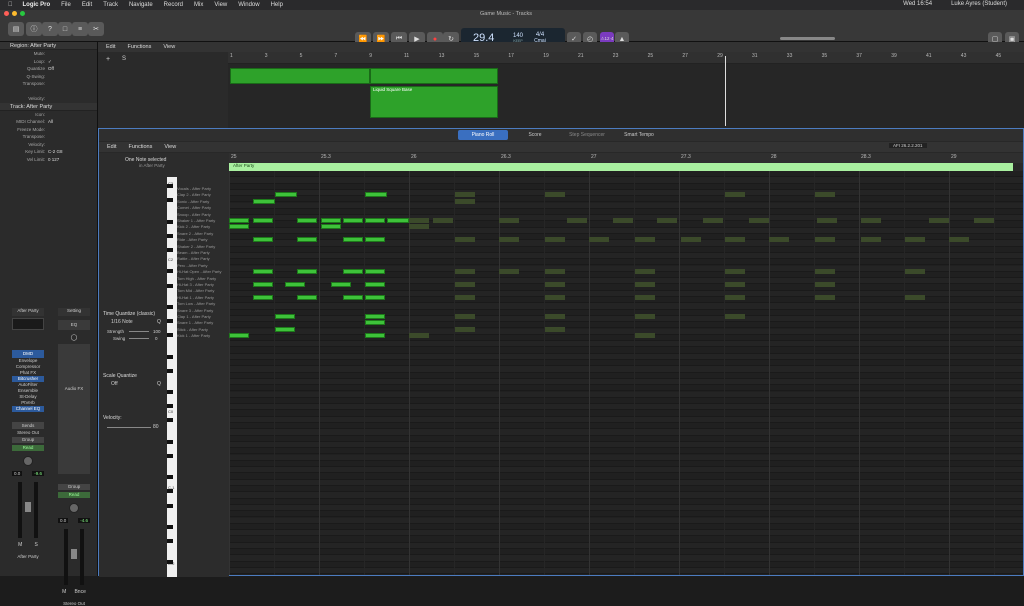 The width and height of the screenshot is (1024, 606). Describe the element at coordinates (74, 508) in the screenshot. I see `pan-knob` at that location.